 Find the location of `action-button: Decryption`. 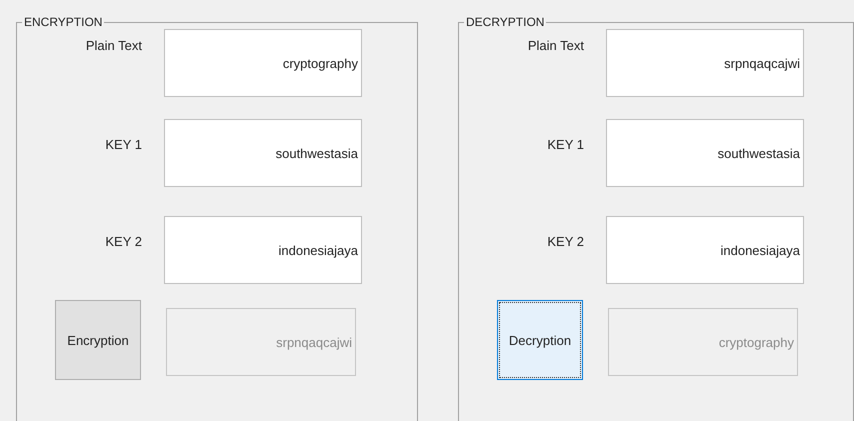

action-button: Decryption is located at coordinates (540, 340).